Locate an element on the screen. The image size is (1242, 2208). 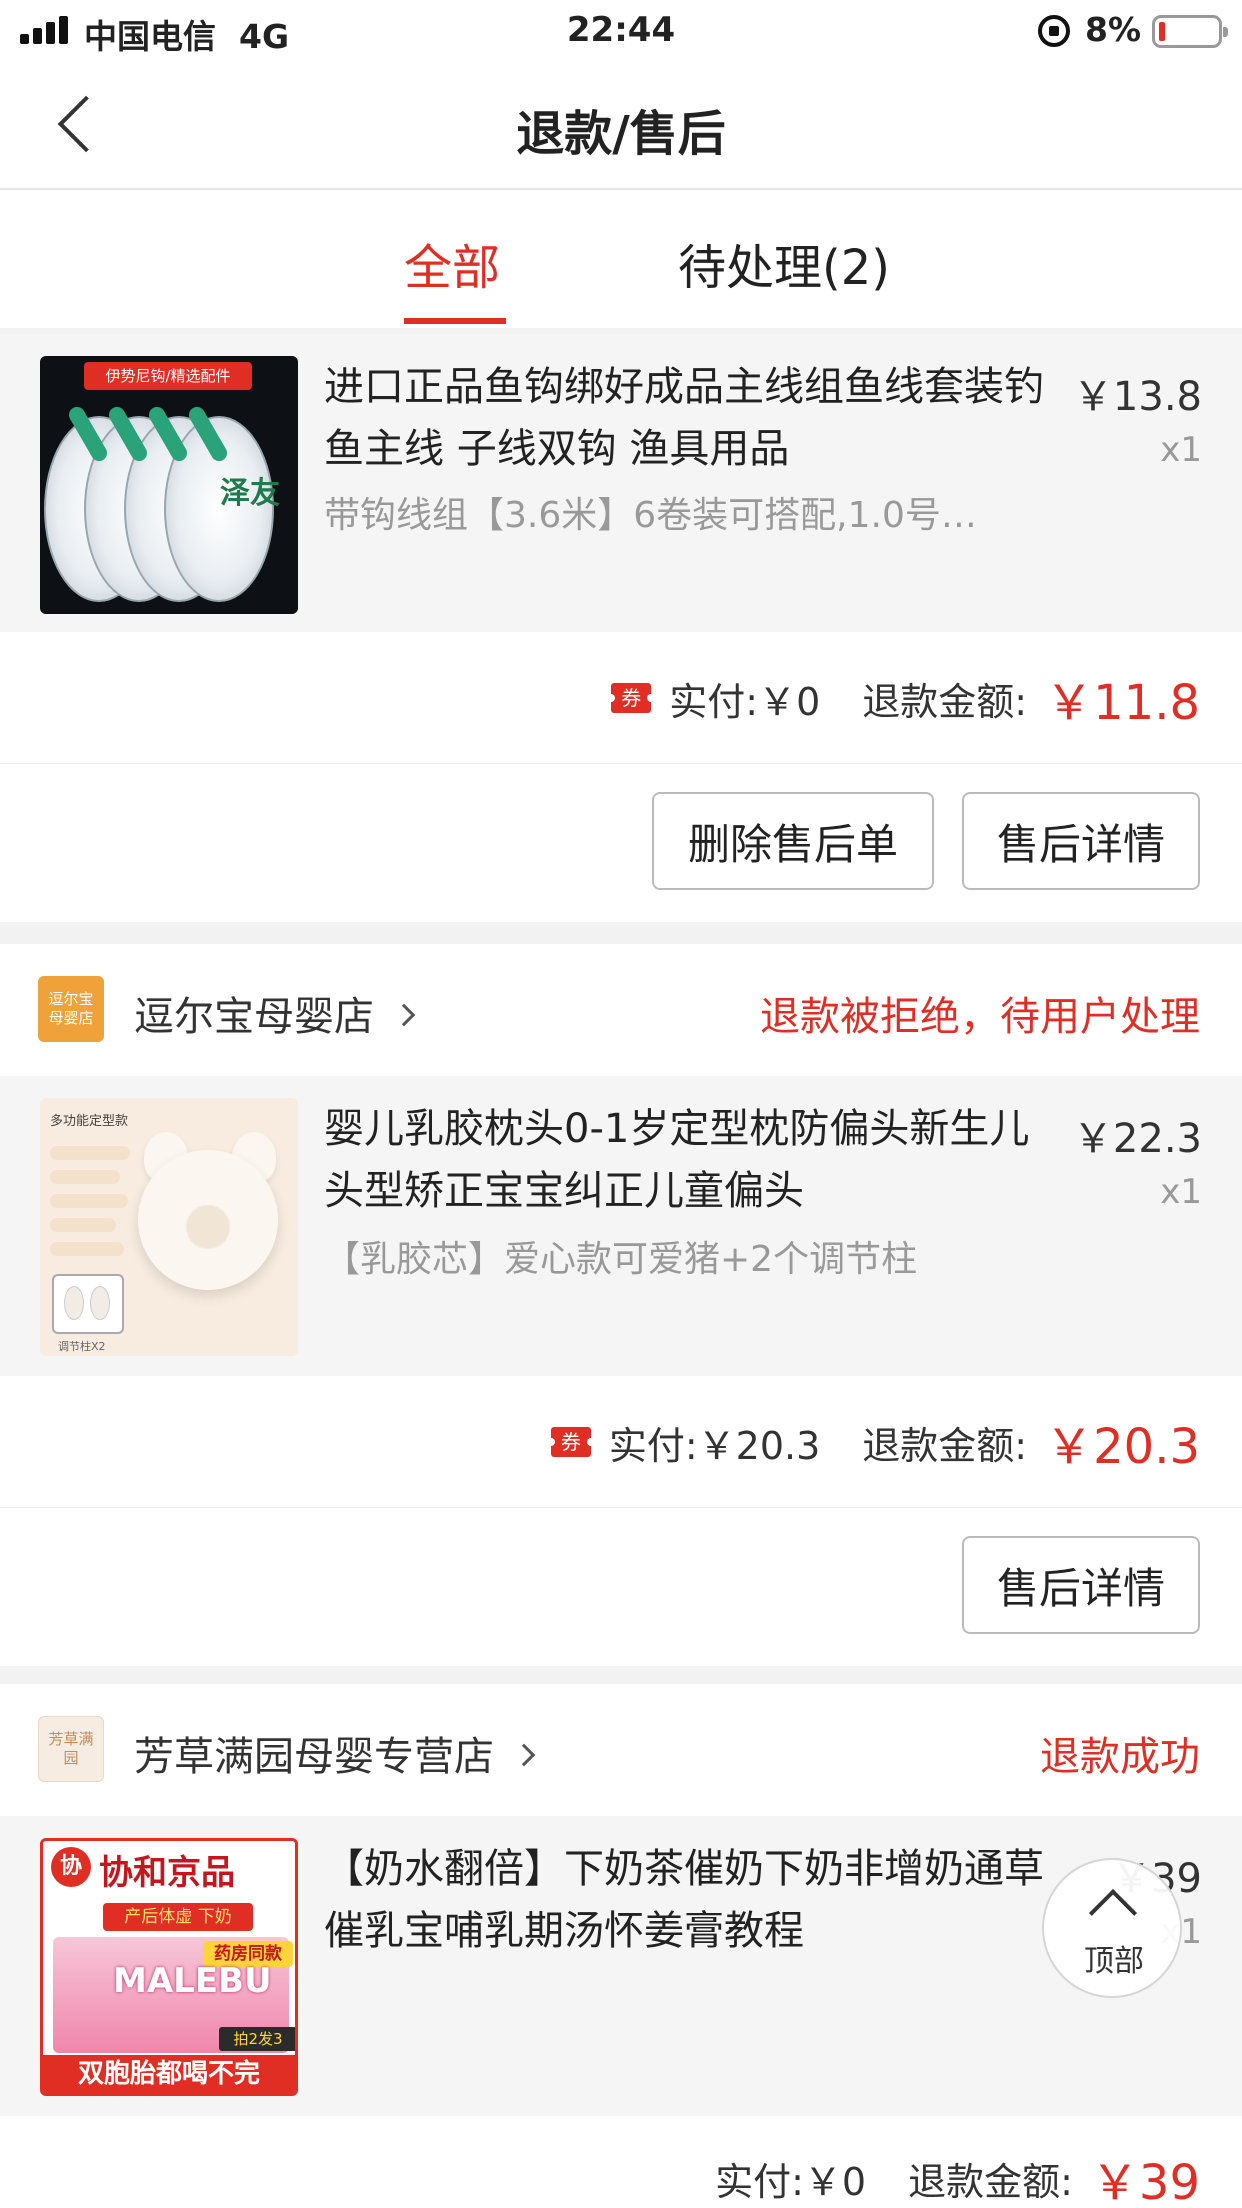
nav-bar: 退款/售后 is located at coordinates (621, 126).